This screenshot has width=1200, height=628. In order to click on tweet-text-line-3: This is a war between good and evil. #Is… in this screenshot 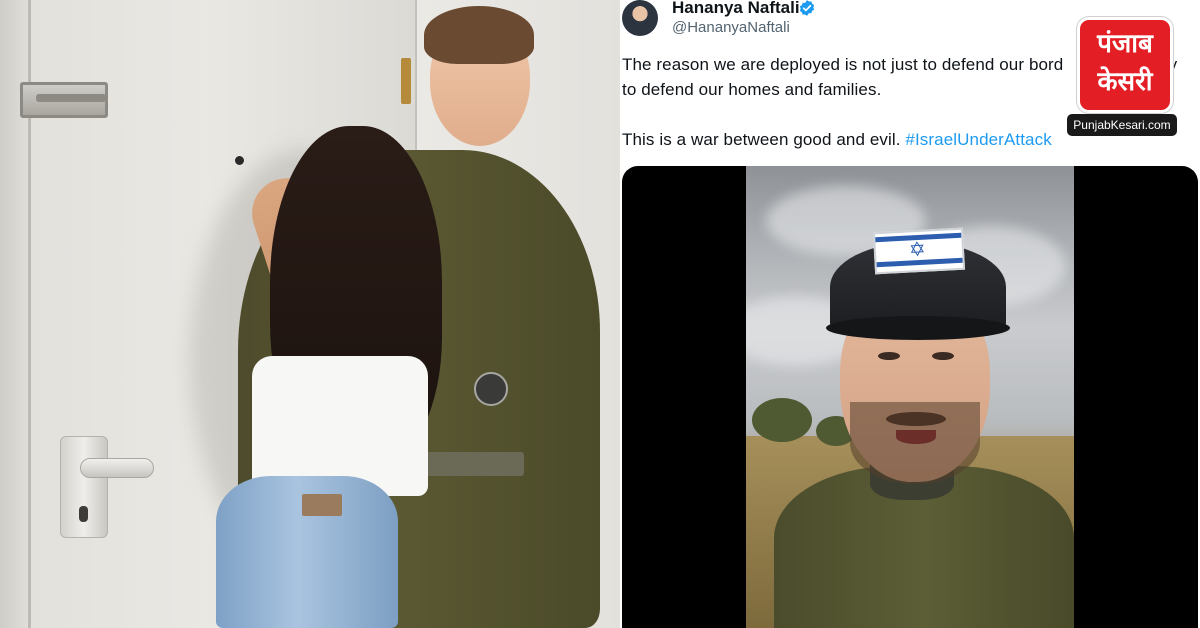, I will do `click(837, 140)`.